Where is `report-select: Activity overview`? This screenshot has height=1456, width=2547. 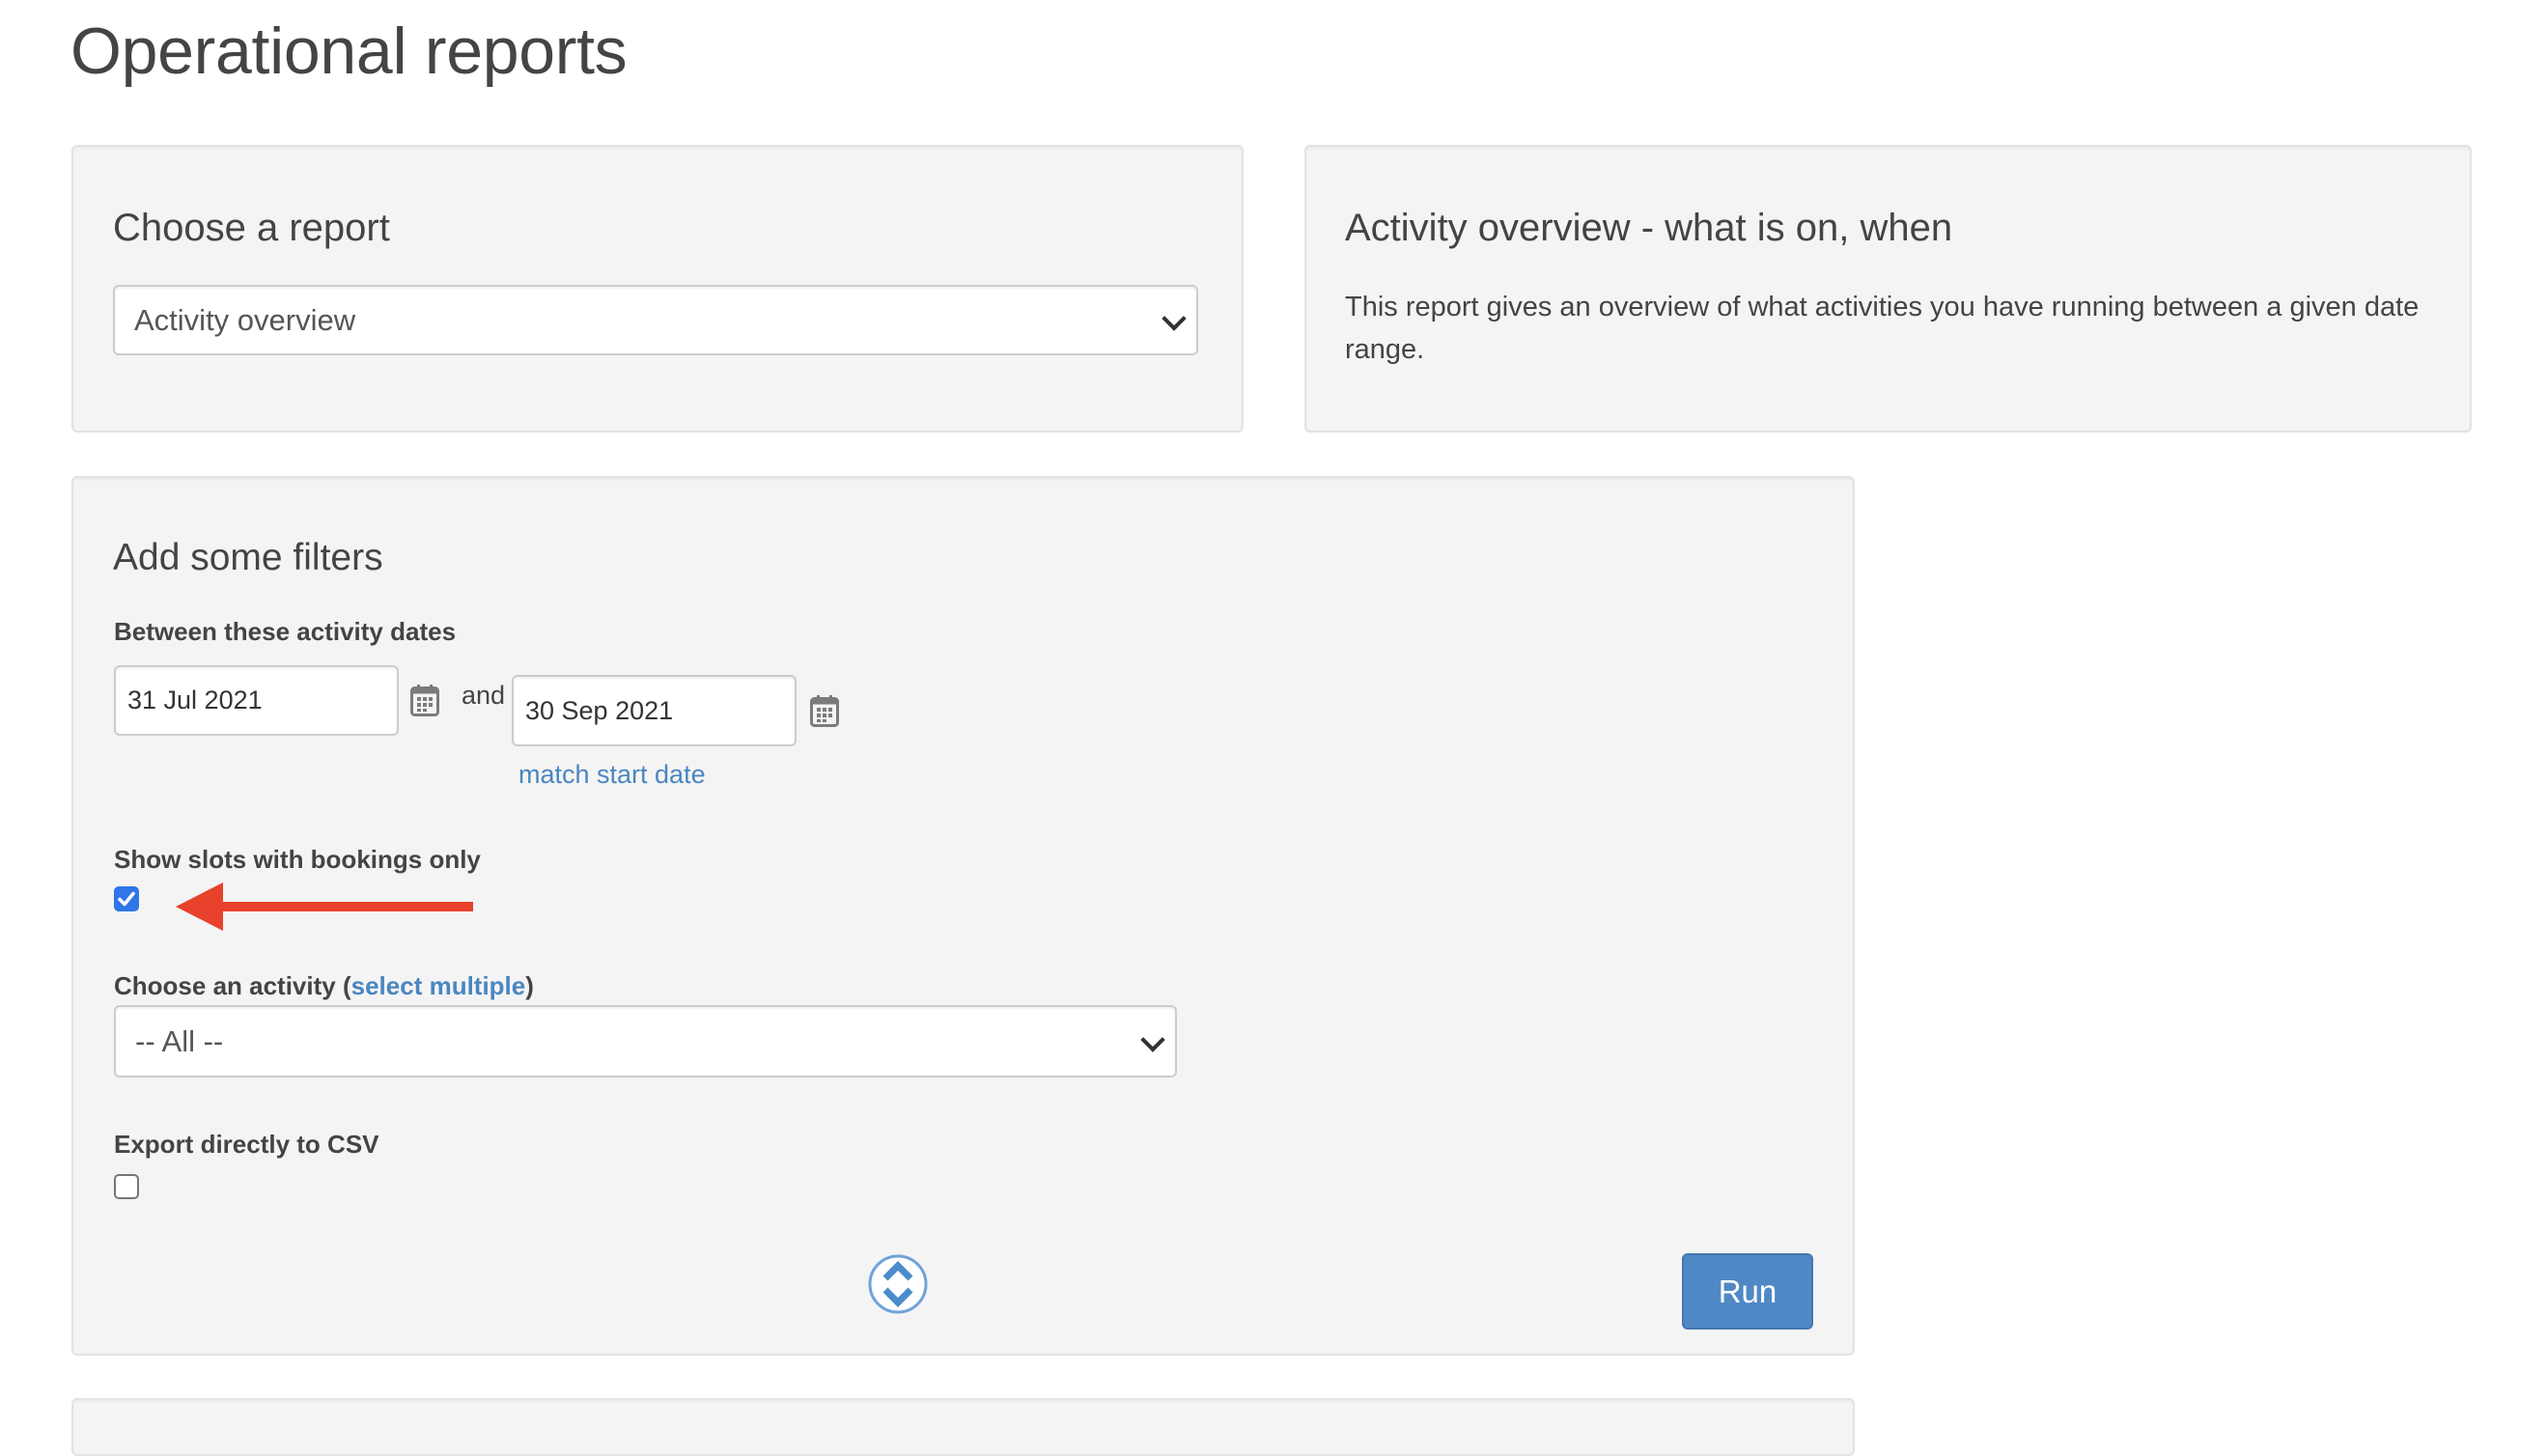 report-select: Activity overview is located at coordinates (655, 320).